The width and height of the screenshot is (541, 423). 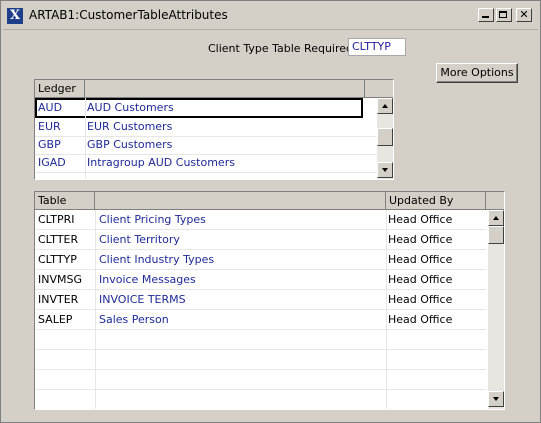 What do you see at coordinates (282, 48) in the screenshot?
I see `client-type-label: Client Type Table Required:` at bounding box center [282, 48].